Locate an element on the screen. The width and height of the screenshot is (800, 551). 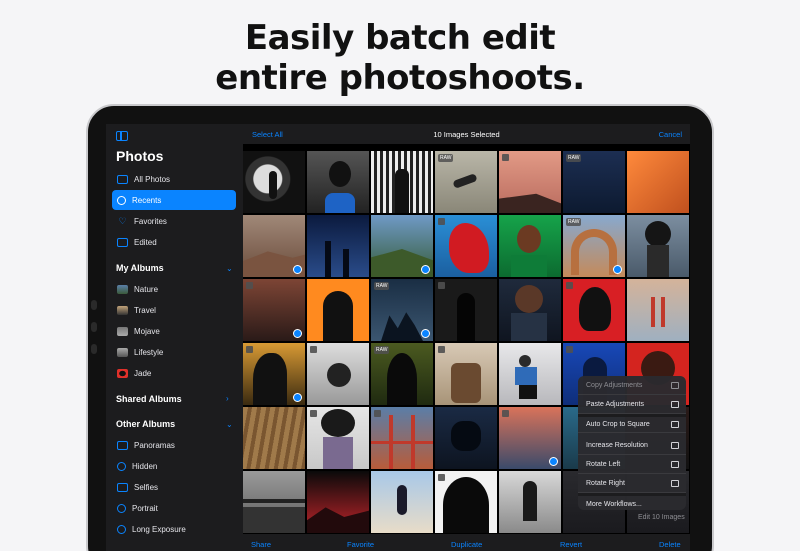
sidebar-item-hidden: Hidden is located at coordinates (174, 466).